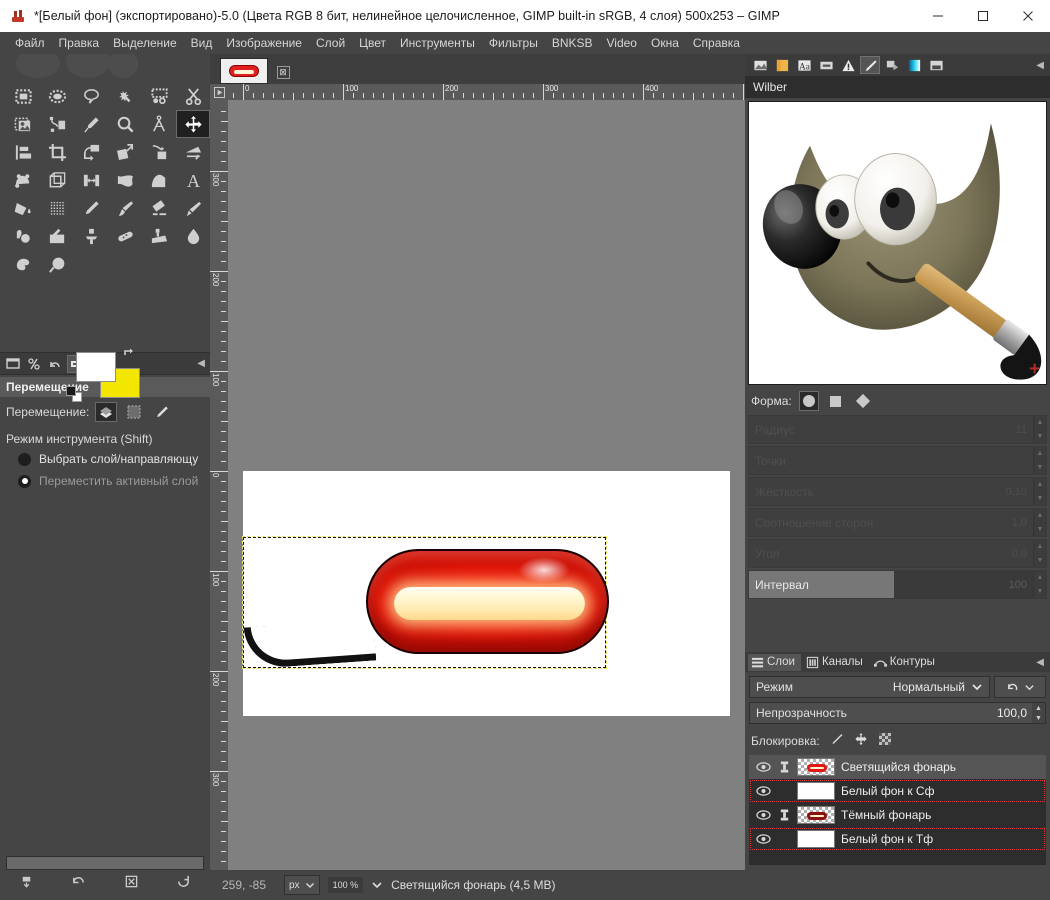 The image size is (1050, 900). Describe the element at coordinates (106, 412) in the screenshot. I see `move-layer-button` at that location.